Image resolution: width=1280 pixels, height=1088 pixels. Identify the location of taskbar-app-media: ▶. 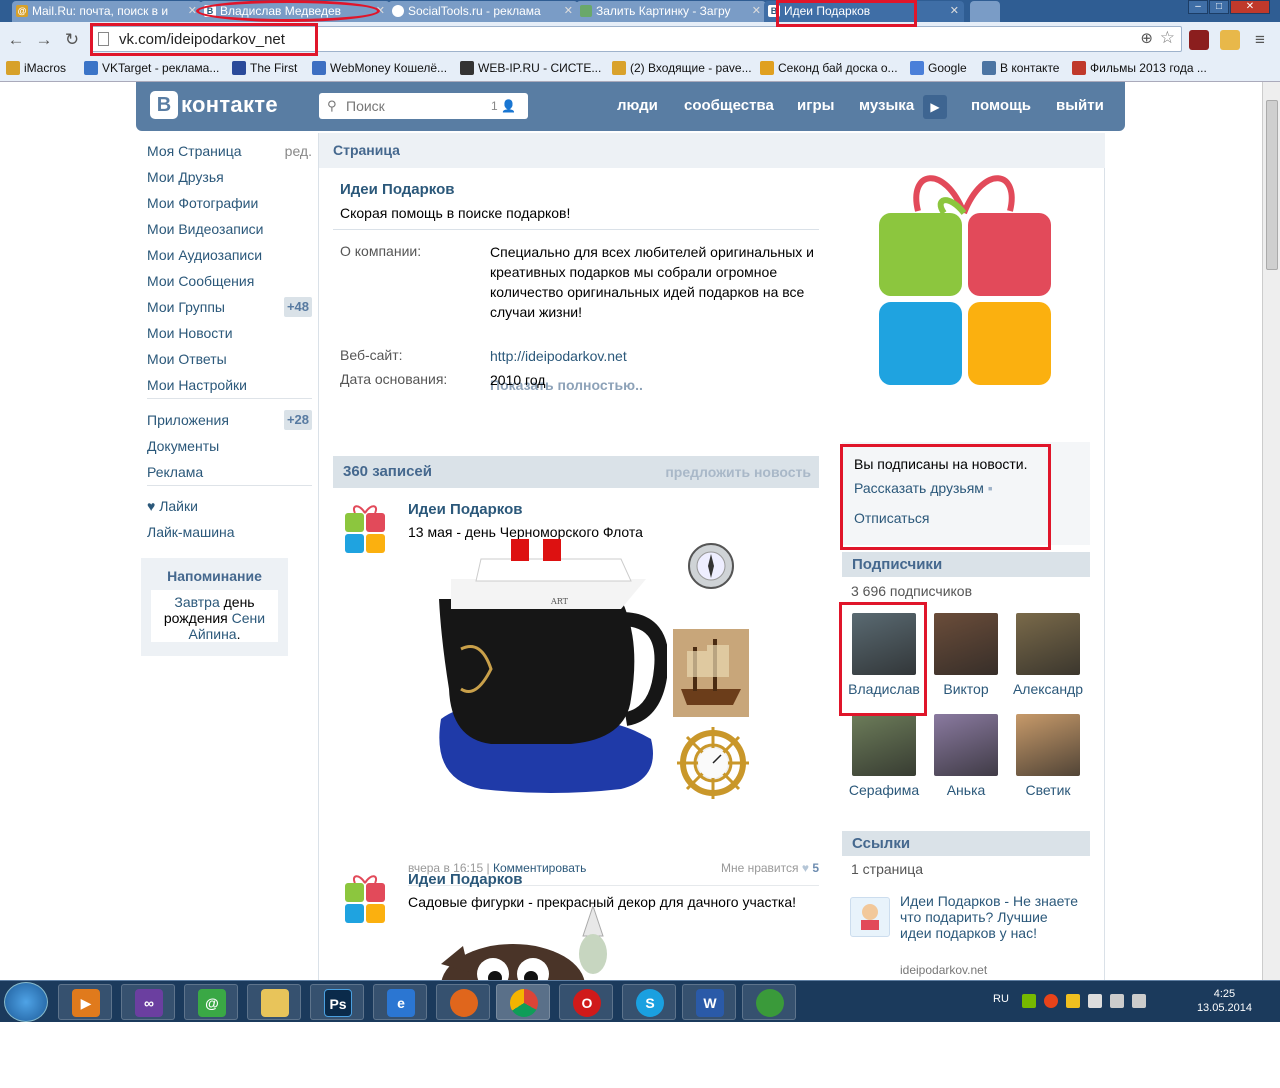
(85, 1002).